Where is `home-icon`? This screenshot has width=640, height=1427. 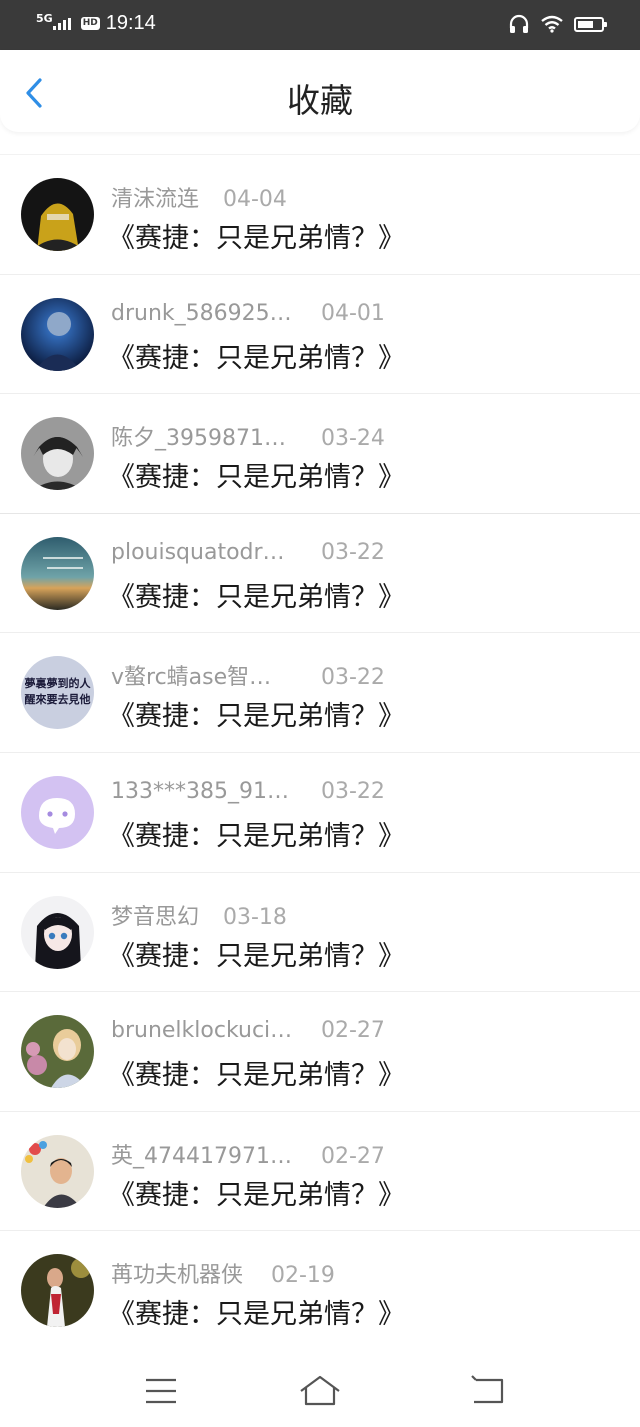 home-icon is located at coordinates (320, 1390).